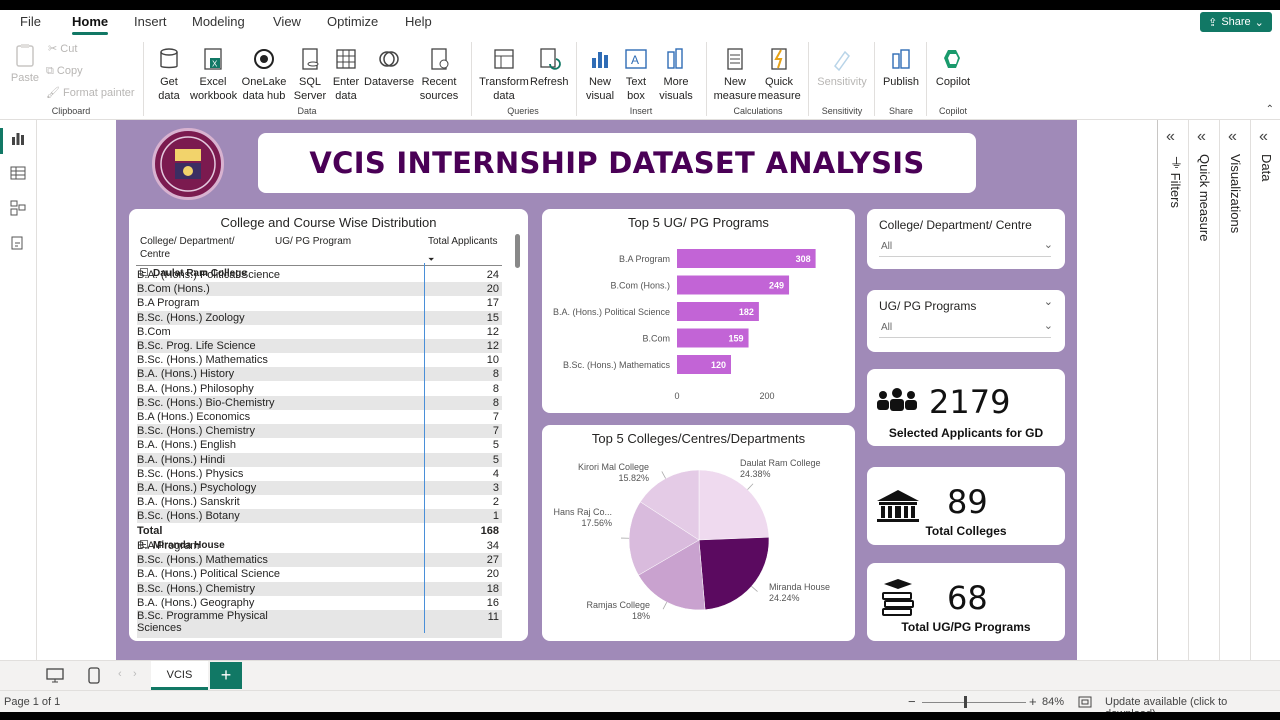 The image size is (1280, 720). What do you see at coordinates (169, 89) in the screenshot?
I see `get-data-label: Get data` at bounding box center [169, 89].